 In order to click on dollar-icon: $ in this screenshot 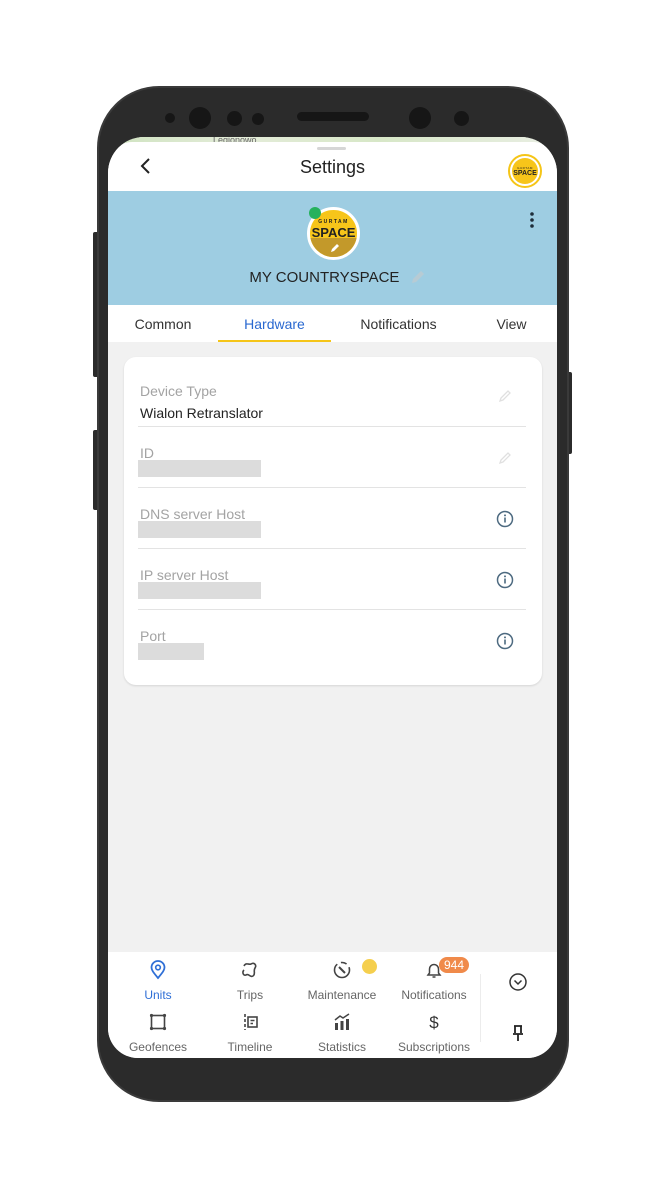, I will do `click(434, 1022)`.